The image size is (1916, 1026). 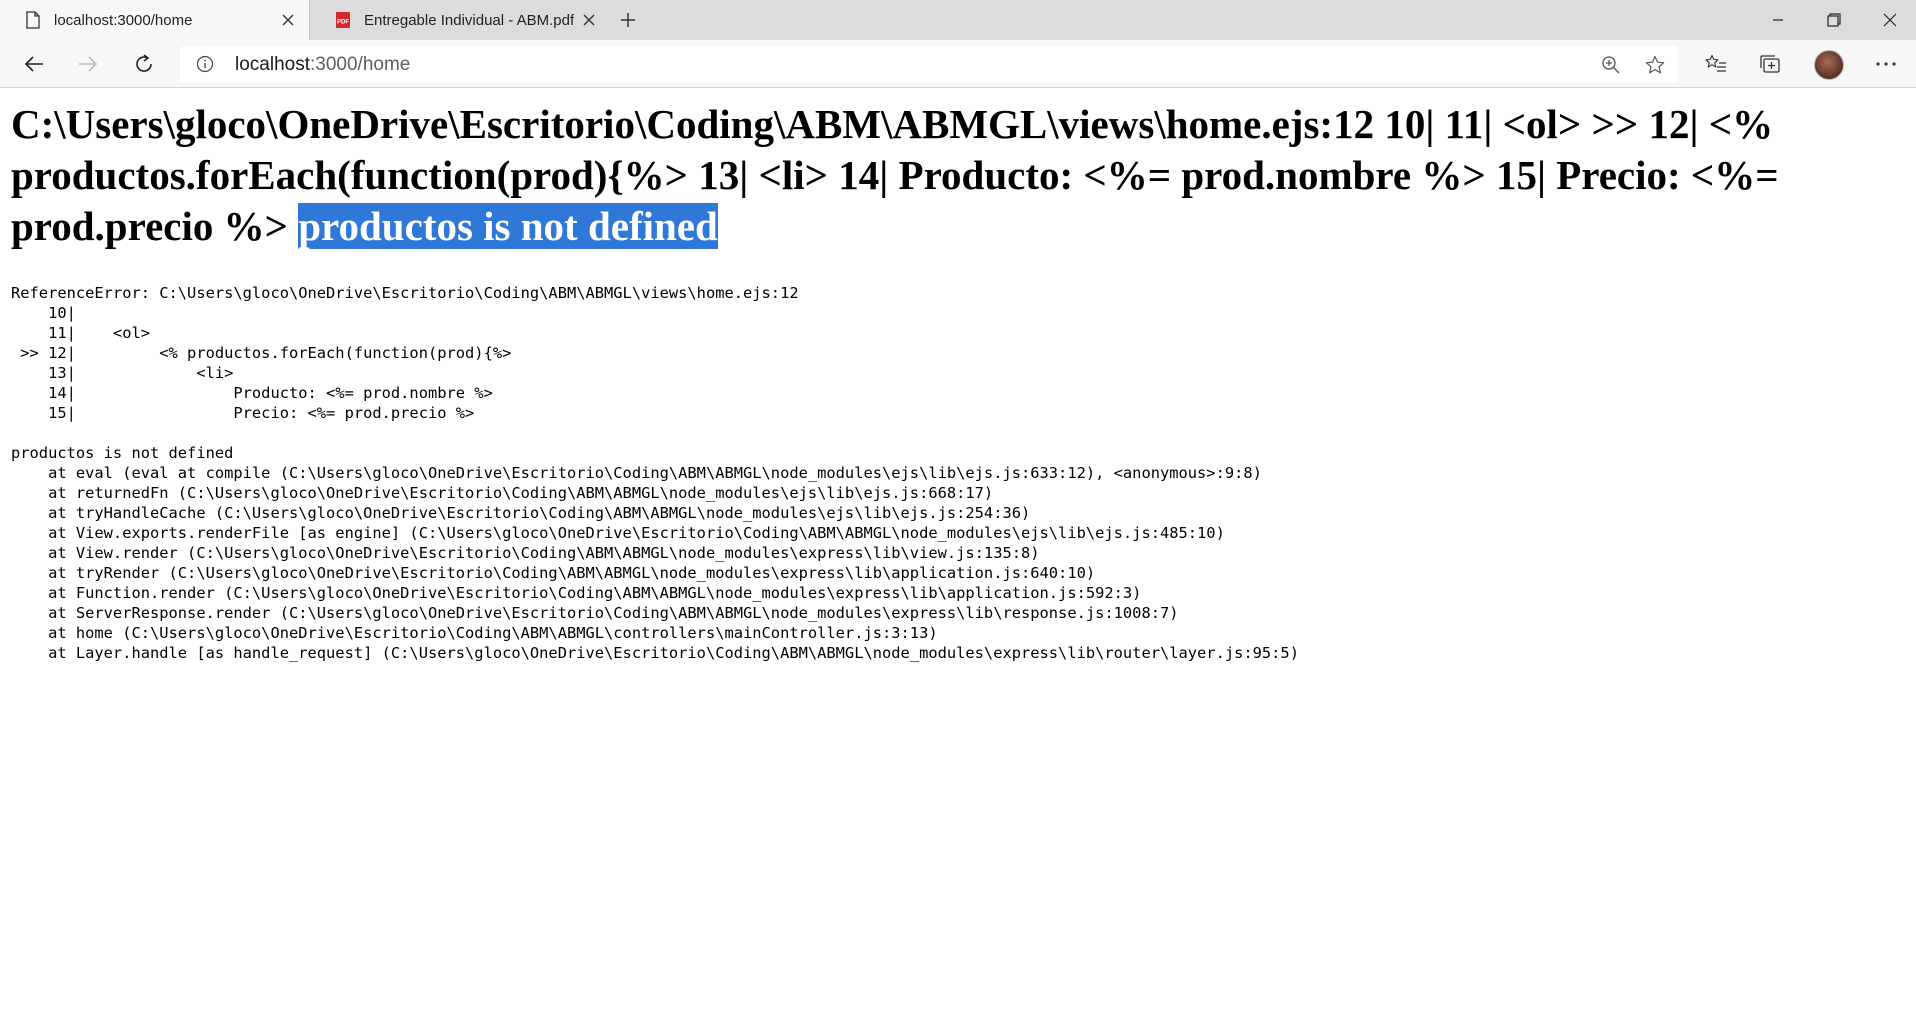 What do you see at coordinates (34, 64) in the screenshot?
I see `back-button` at bounding box center [34, 64].